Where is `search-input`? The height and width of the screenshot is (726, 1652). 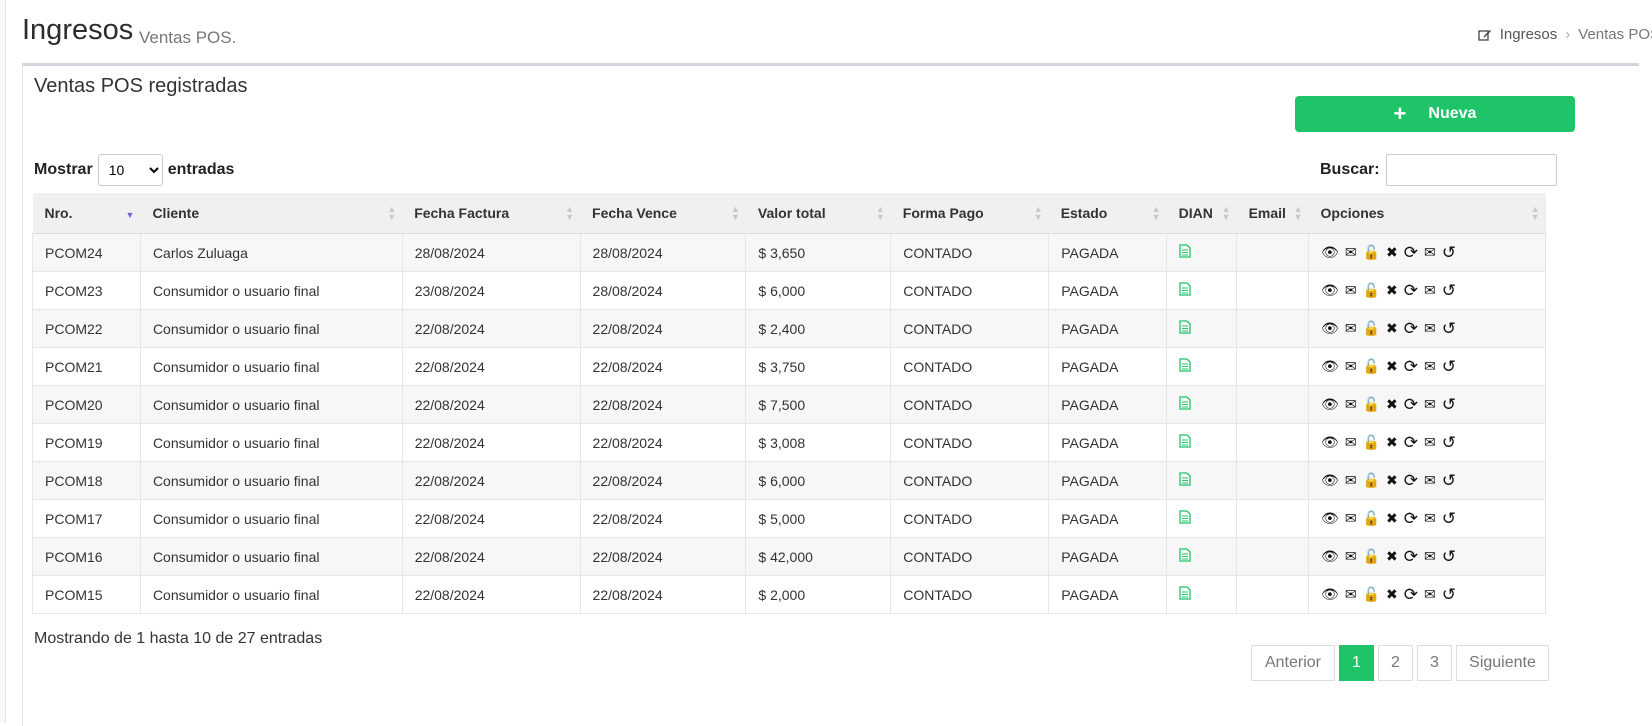 search-input is located at coordinates (1471, 170).